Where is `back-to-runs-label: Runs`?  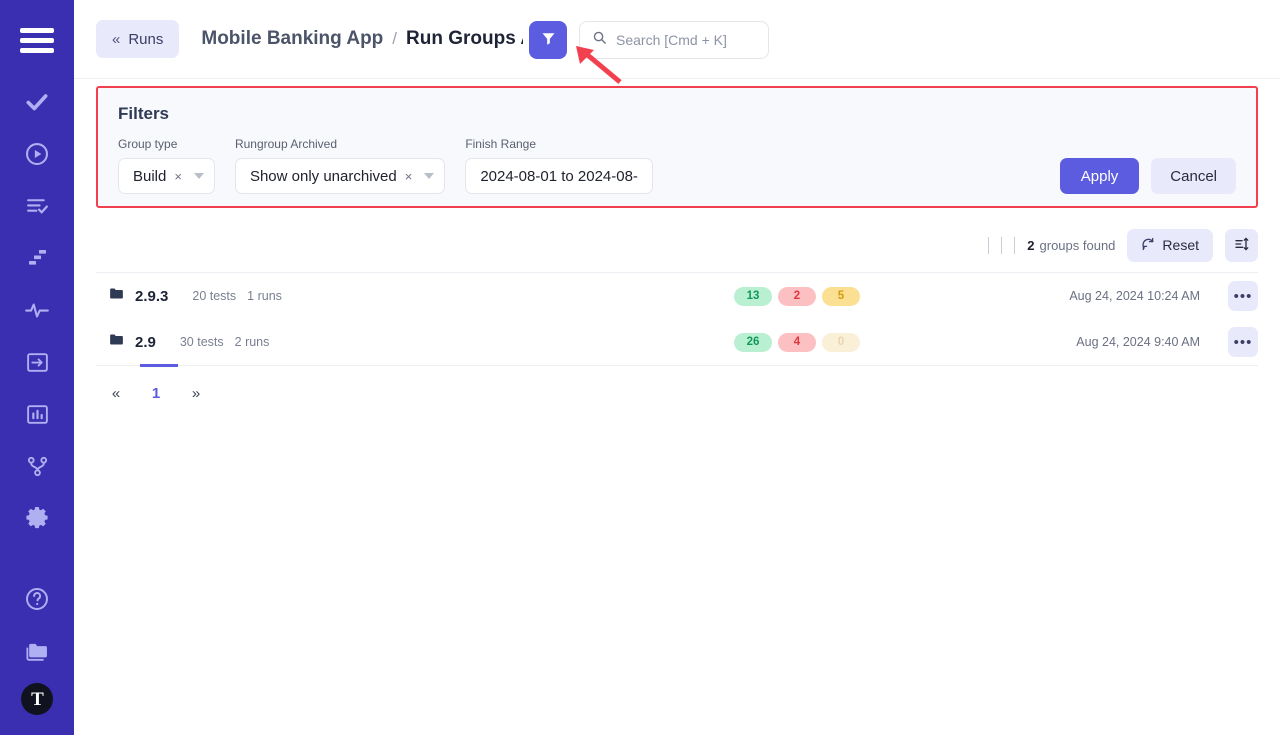
back-to-runs-label: Runs is located at coordinates (146, 39).